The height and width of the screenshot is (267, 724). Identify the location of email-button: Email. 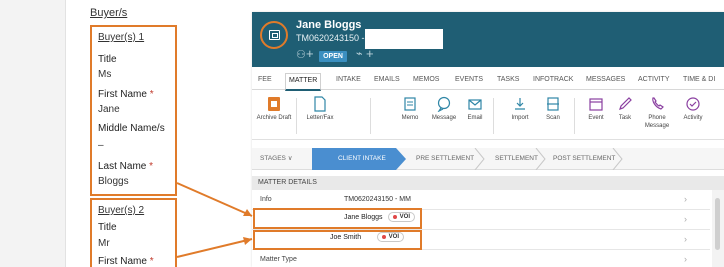
(475, 109).